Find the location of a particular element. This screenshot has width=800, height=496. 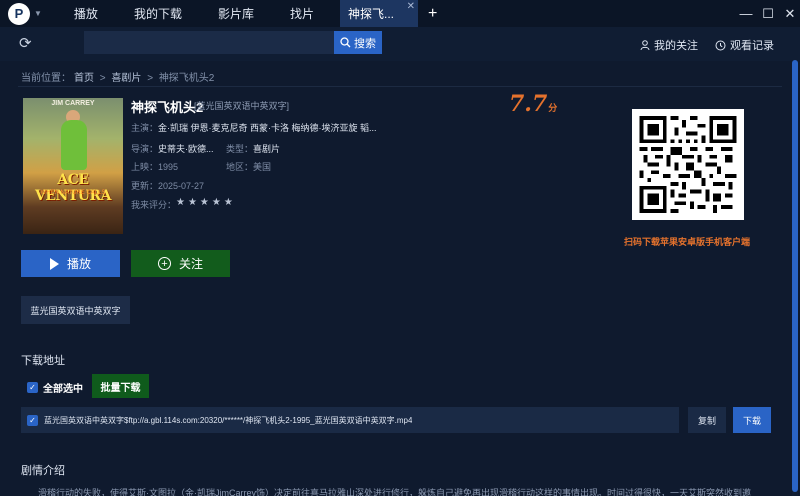

updated-row: 更新：2025-07-27 is located at coordinates (167, 185).